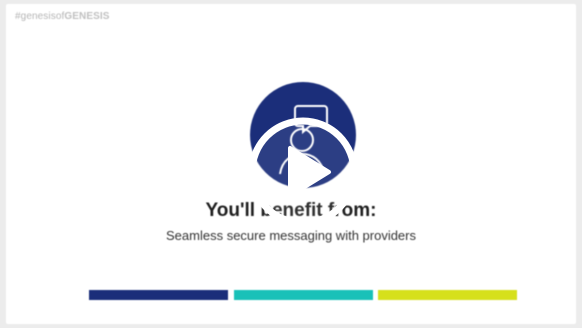 This screenshot has height=328, width=582. What do you see at coordinates (303, 295) in the screenshot?
I see `color-bar-teal` at bounding box center [303, 295].